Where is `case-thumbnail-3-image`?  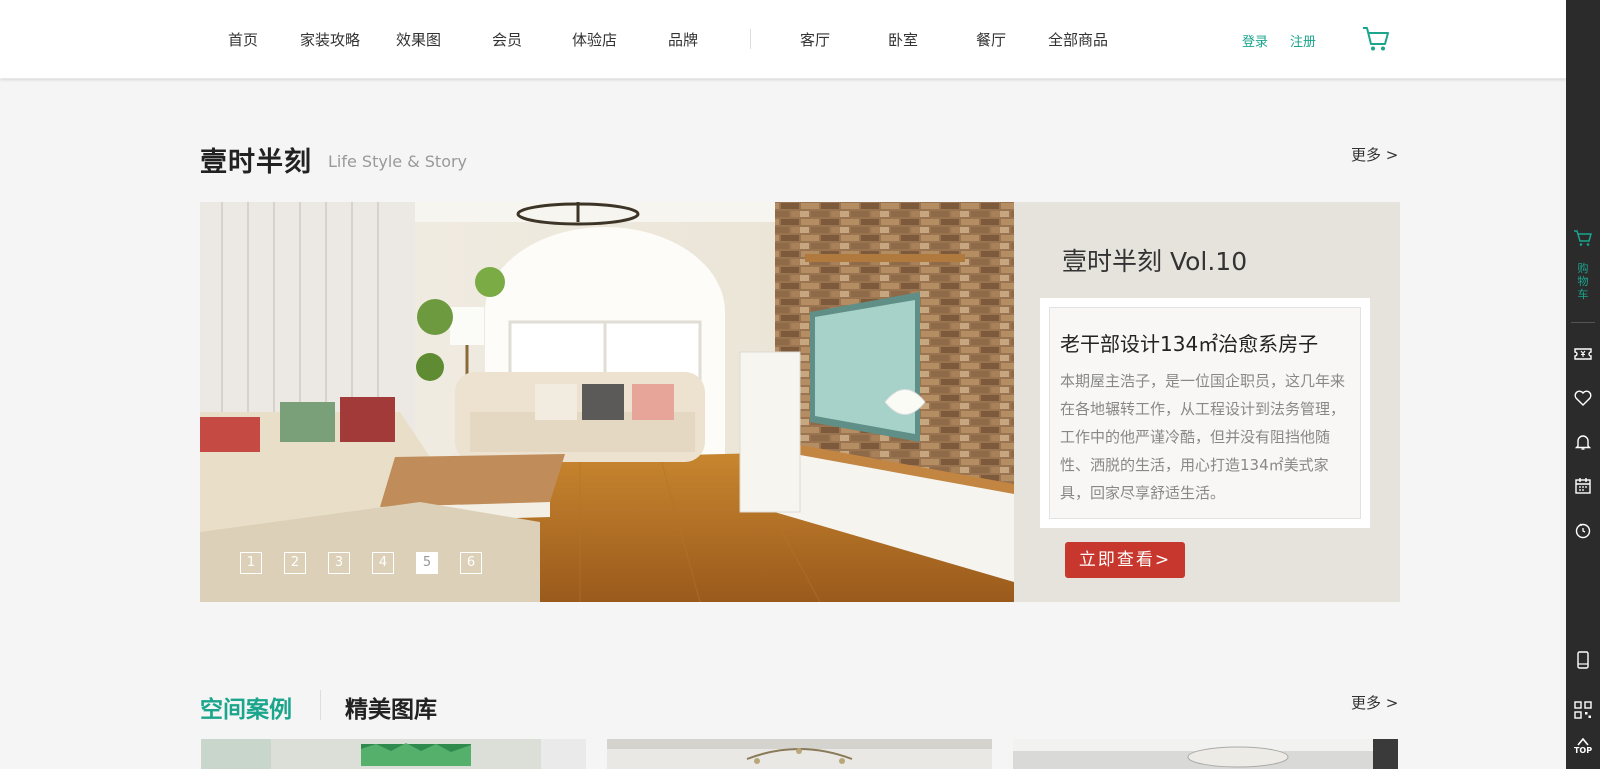 case-thumbnail-3-image is located at coordinates (1205, 754).